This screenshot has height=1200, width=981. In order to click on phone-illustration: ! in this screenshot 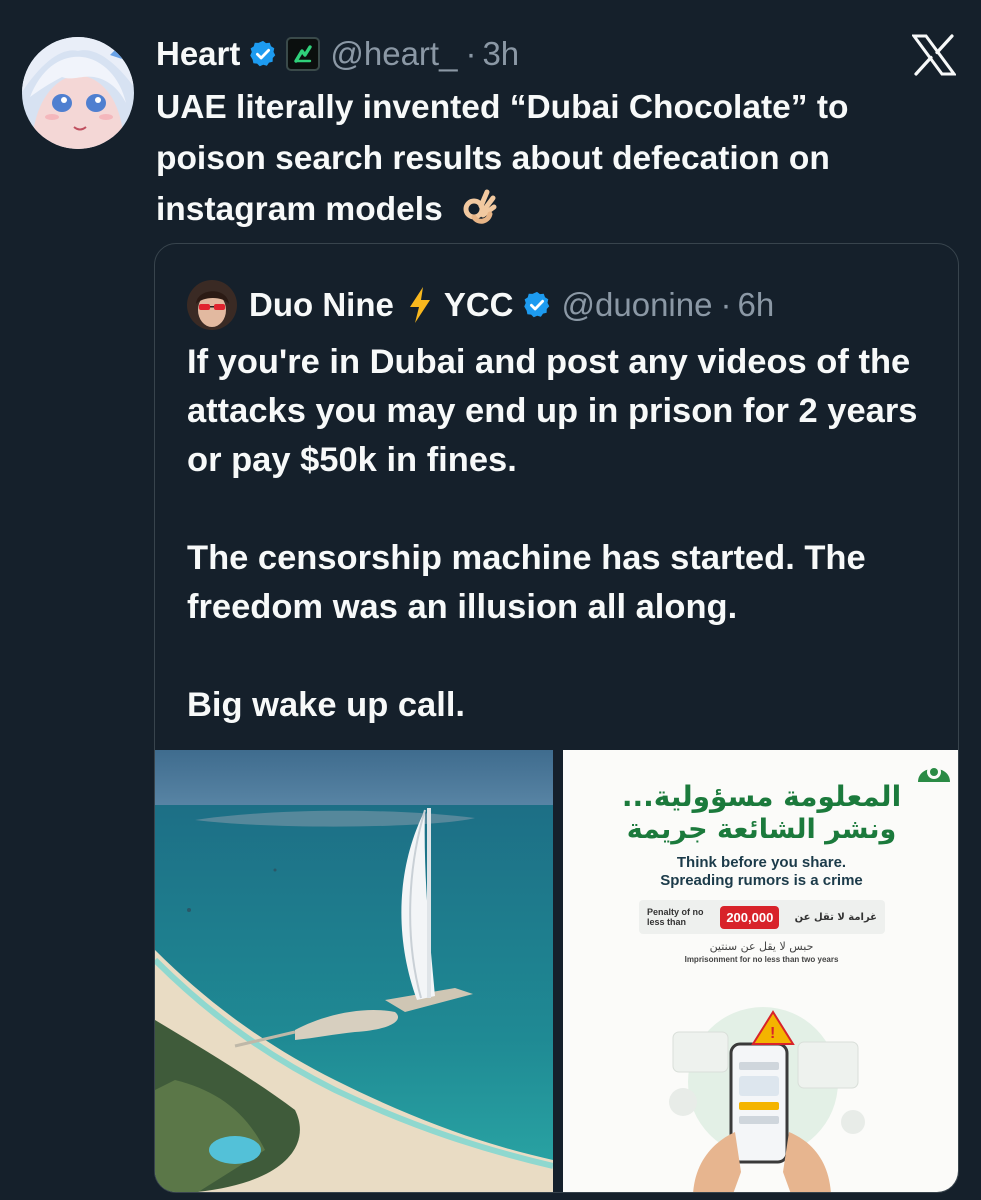, I will do `click(767, 1099)`.